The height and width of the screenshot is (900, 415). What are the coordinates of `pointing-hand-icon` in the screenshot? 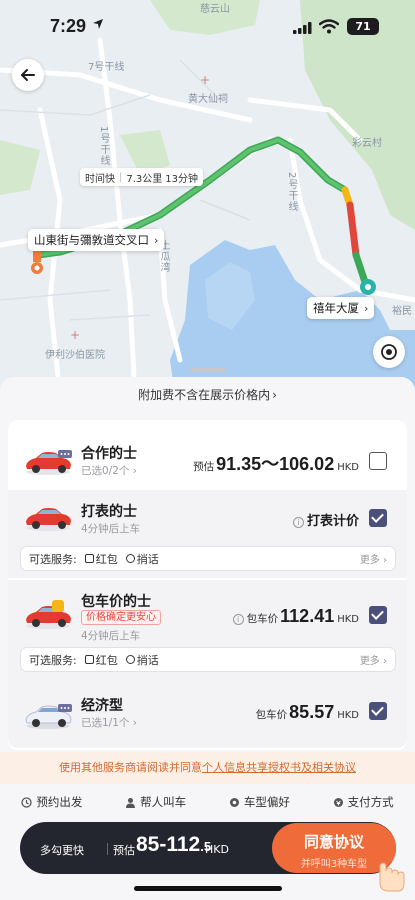 It's located at (389, 874).